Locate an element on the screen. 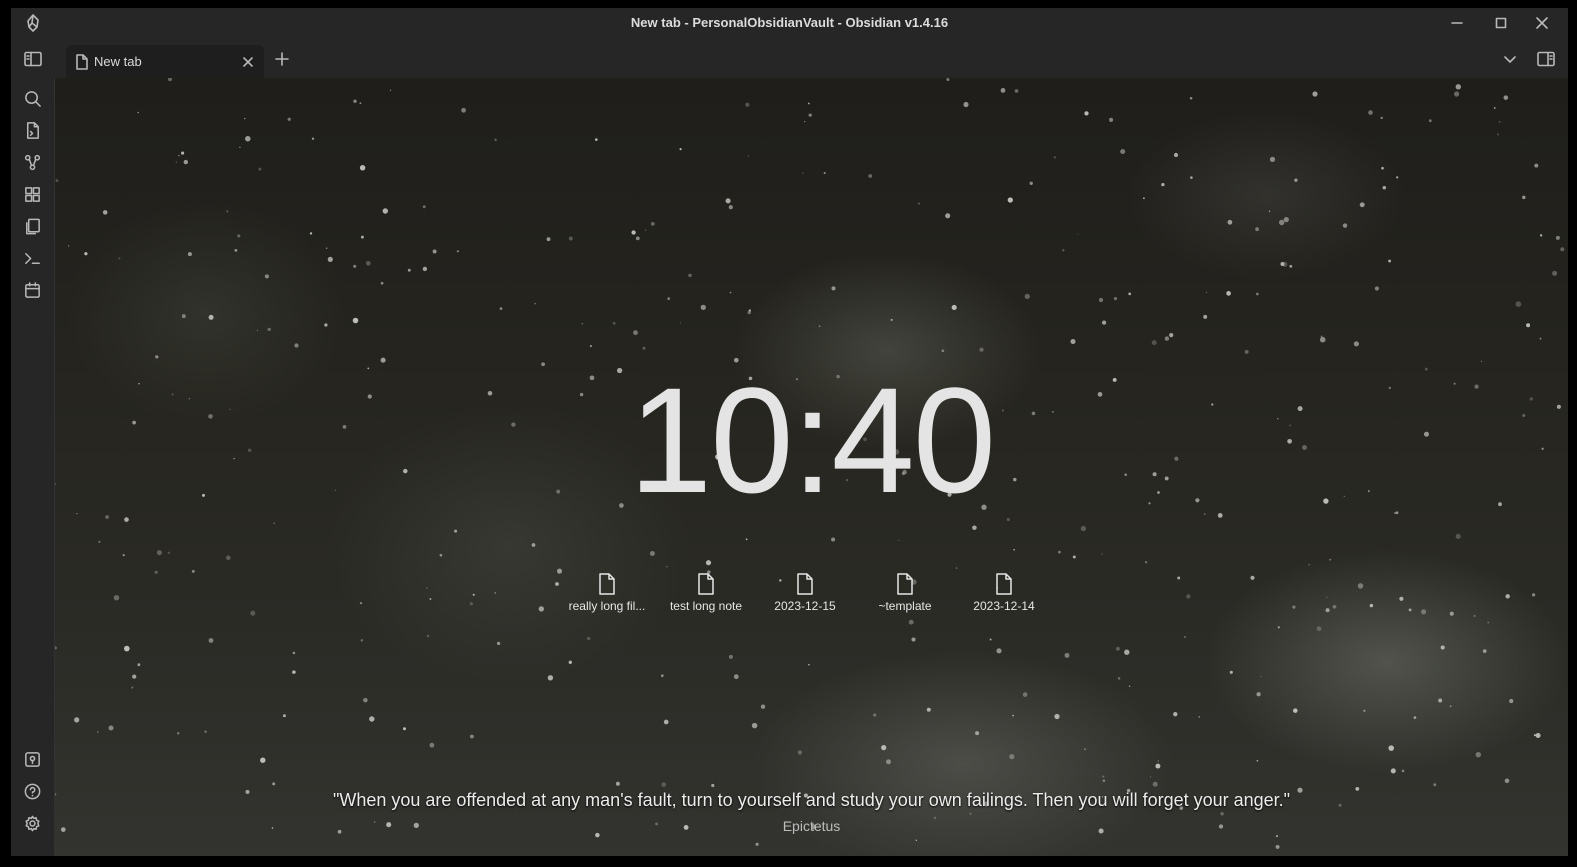 Image resolution: width=1577 pixels, height=867 pixels. recent-file-item: 2023-12-15 is located at coordinates (805, 593).